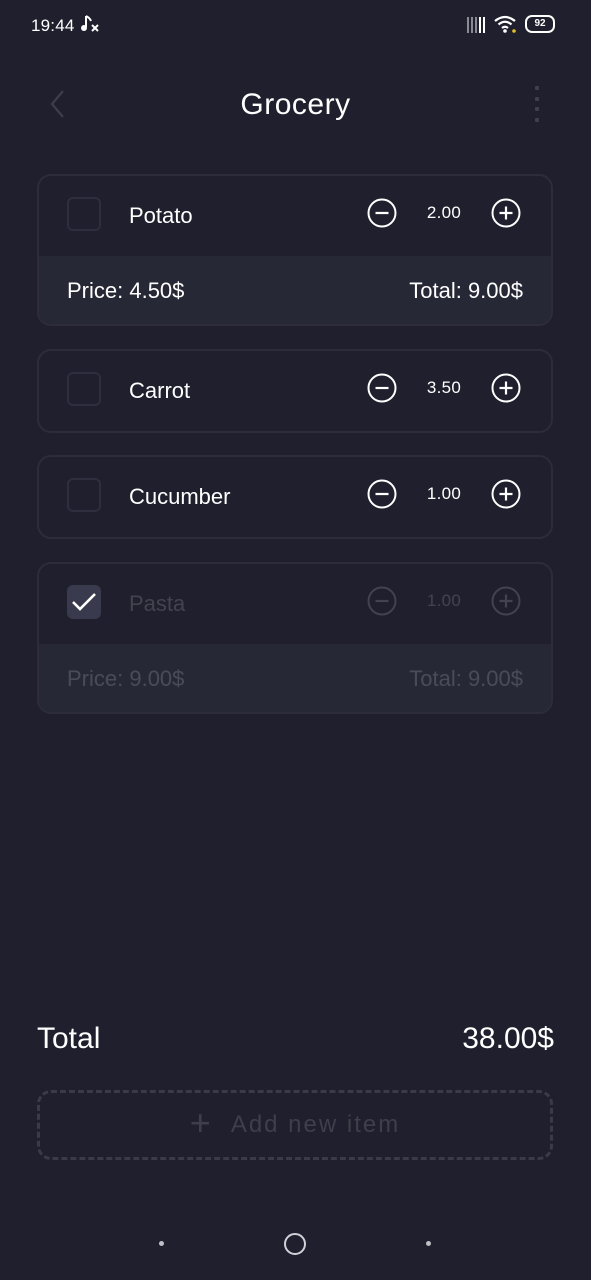 The image size is (591, 1280). Describe the element at coordinates (537, 88) in the screenshot. I see `more-icon` at that location.